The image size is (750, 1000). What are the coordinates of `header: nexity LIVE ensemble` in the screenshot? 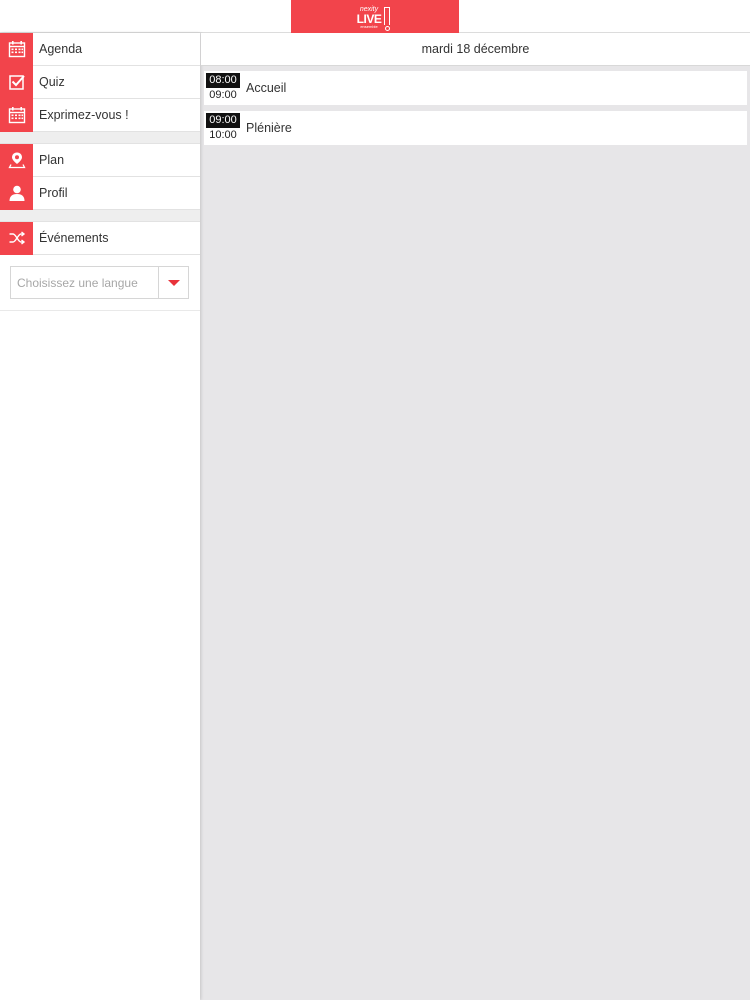 It's located at (375, 16).